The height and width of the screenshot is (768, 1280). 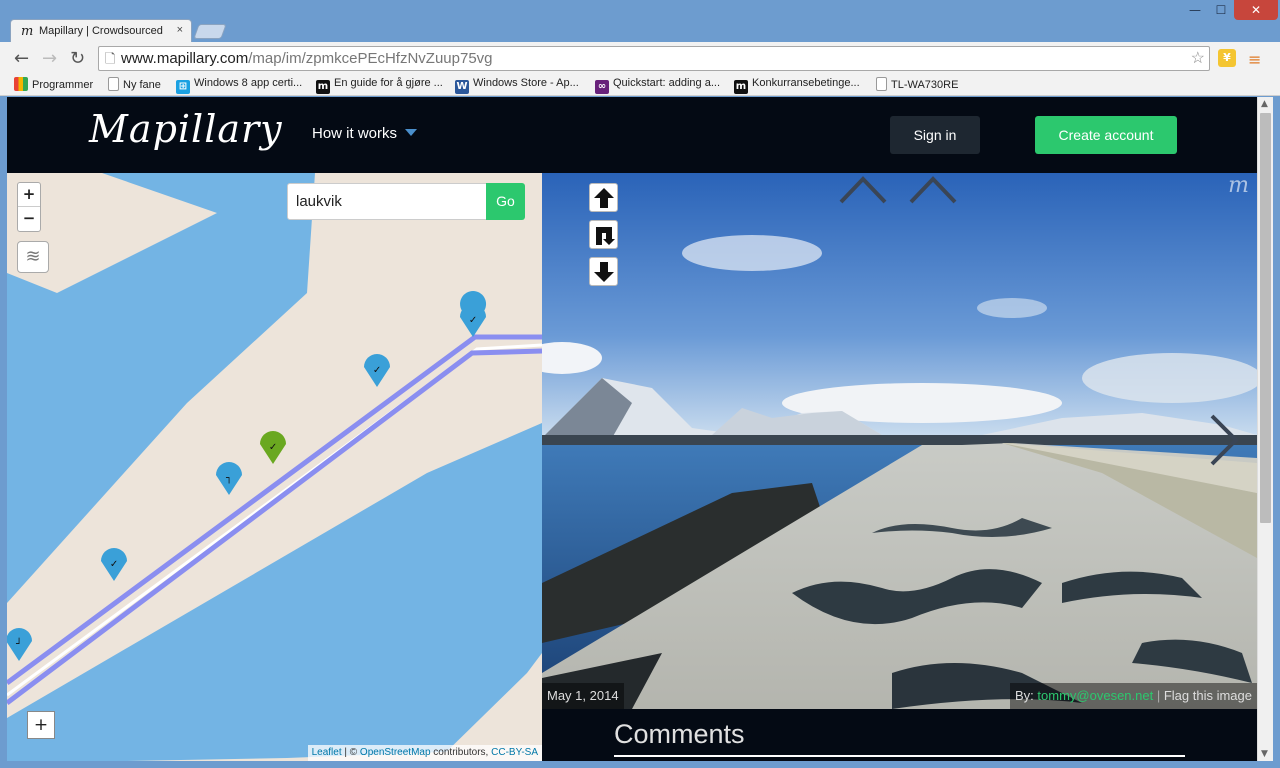 I want to click on leaflet-link: Leaflet, so click(x=327, y=752).